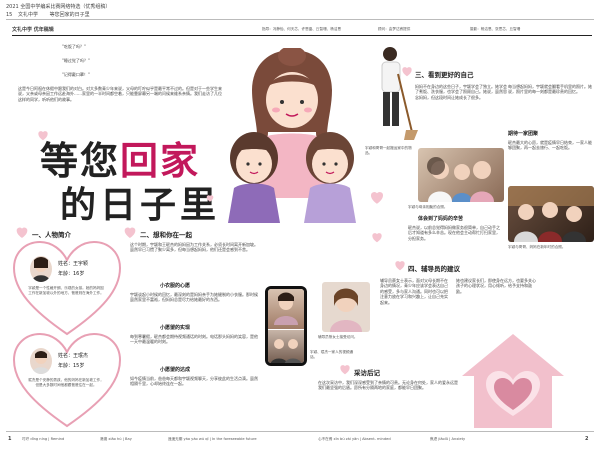 This screenshot has height=453, width=600. Describe the element at coordinates (76, 60) in the screenshot. I see `intro-quote-2: "睡过觉了吗？"` at that location.